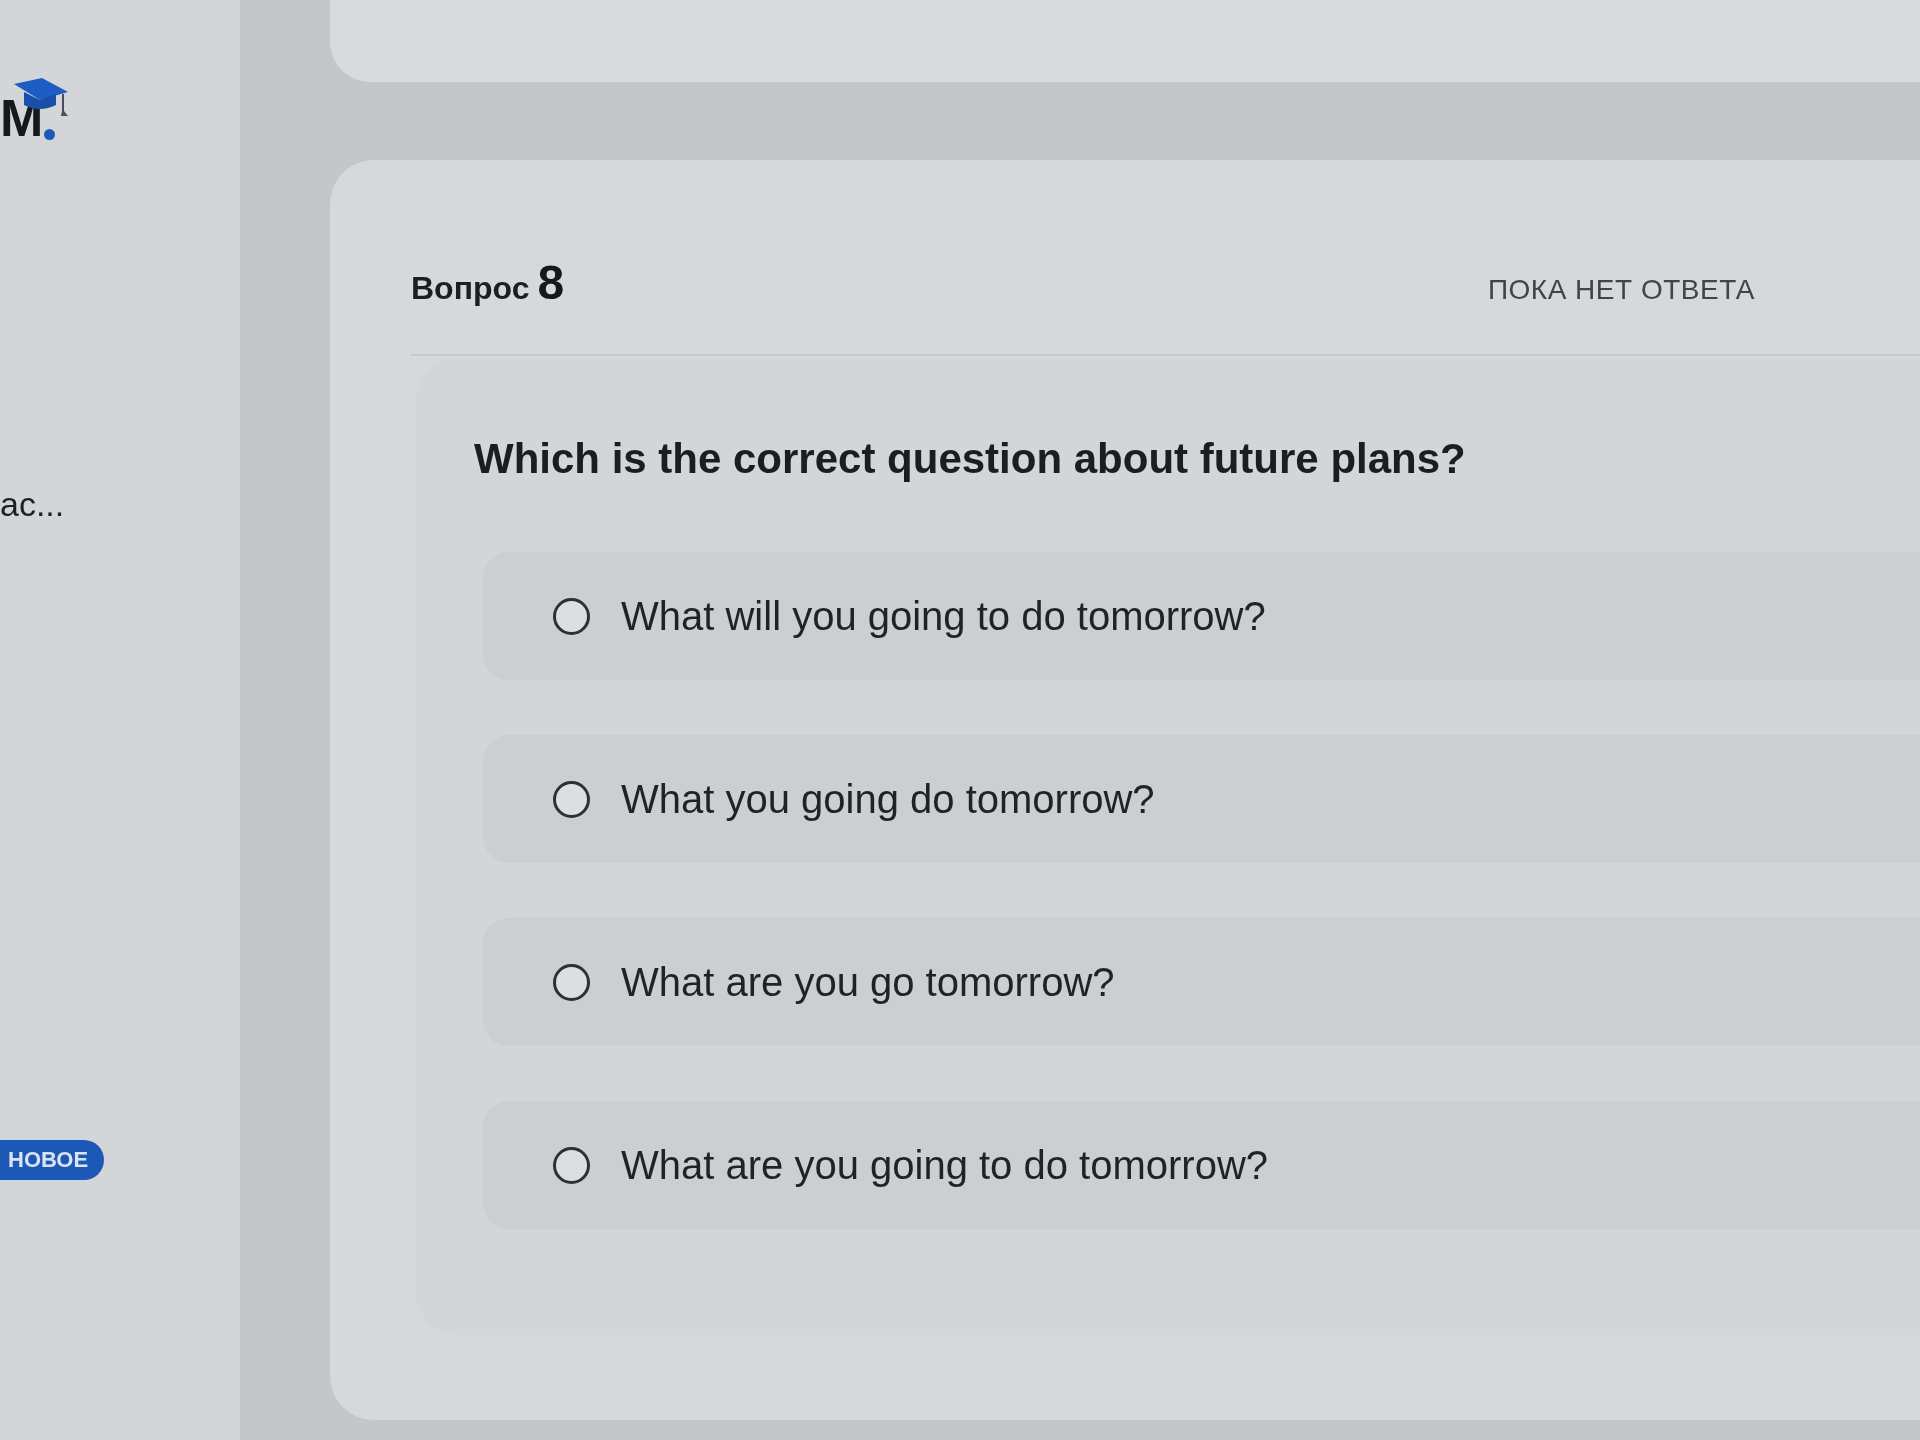 The height and width of the screenshot is (1440, 1920). I want to click on answer-option: What you going do tomorrow?, so click(1201, 799).